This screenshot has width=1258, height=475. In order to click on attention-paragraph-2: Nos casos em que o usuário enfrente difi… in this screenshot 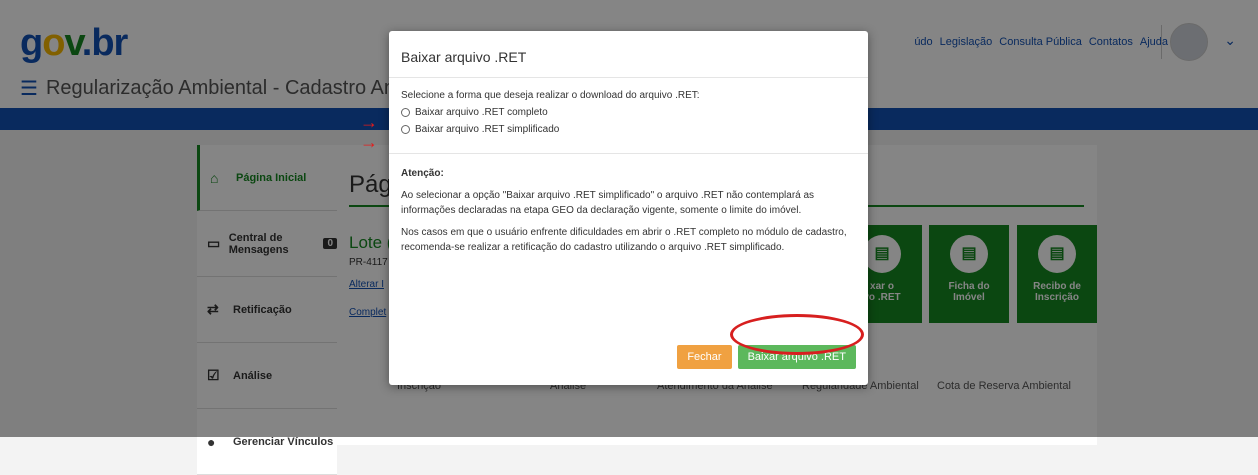, I will do `click(624, 240)`.